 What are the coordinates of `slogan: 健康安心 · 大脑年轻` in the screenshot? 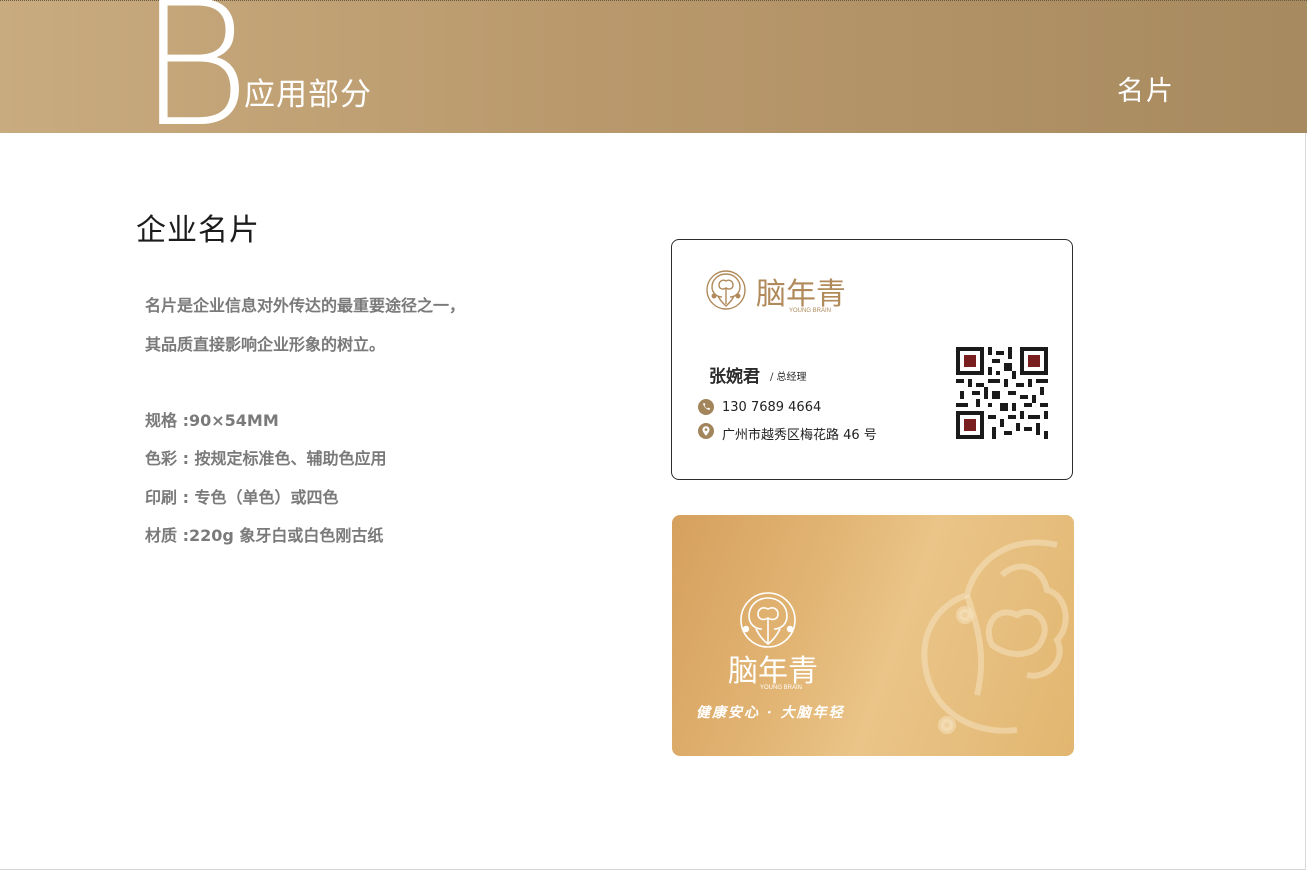 It's located at (770, 713).